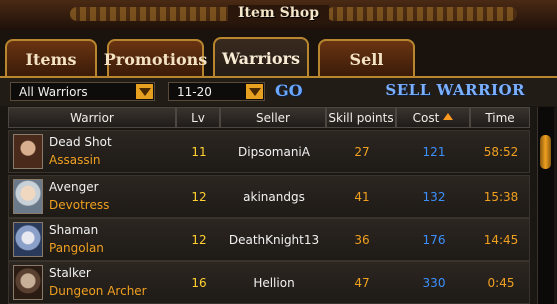 The image size is (557, 304). I want to click on column-header-lv: Lv, so click(198, 117).